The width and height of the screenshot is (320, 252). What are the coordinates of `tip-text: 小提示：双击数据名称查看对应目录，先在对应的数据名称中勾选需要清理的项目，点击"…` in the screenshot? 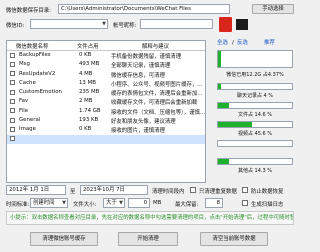 It's located at (150, 218).